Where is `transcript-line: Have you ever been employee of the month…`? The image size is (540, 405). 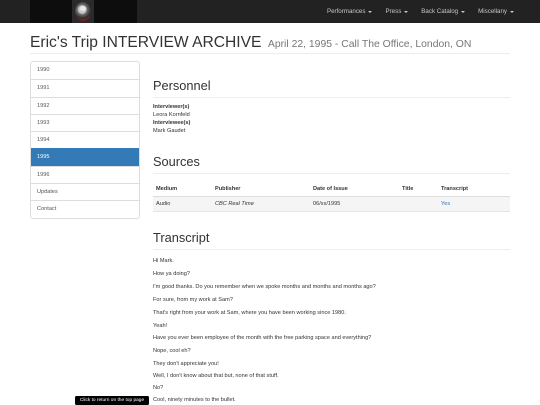
transcript-line: Have you ever been employee of the month… is located at coordinates (262, 338).